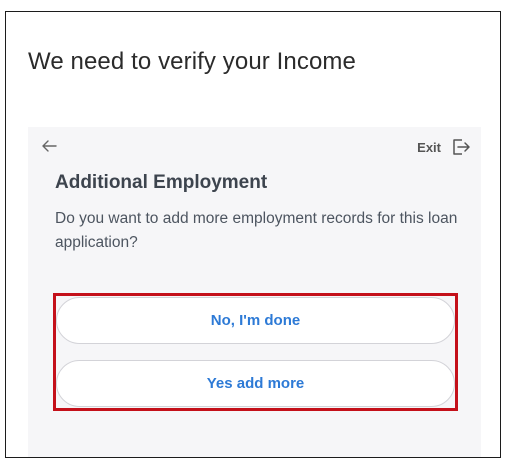 This screenshot has width=512, height=464. I want to click on exit-label: Exit, so click(429, 147).